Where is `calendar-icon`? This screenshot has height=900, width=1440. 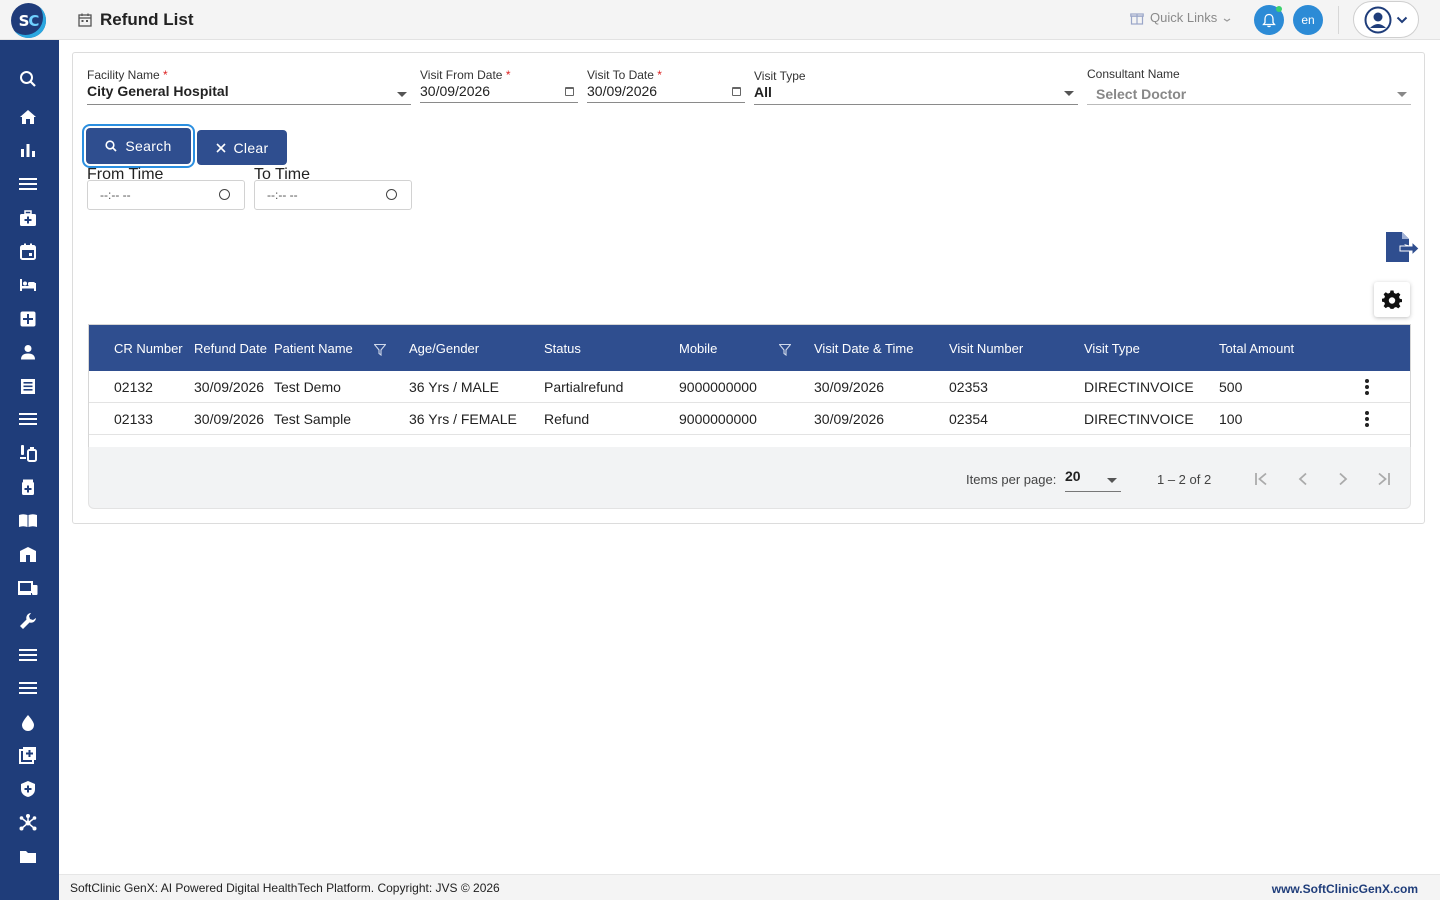 calendar-icon is located at coordinates (85, 20).